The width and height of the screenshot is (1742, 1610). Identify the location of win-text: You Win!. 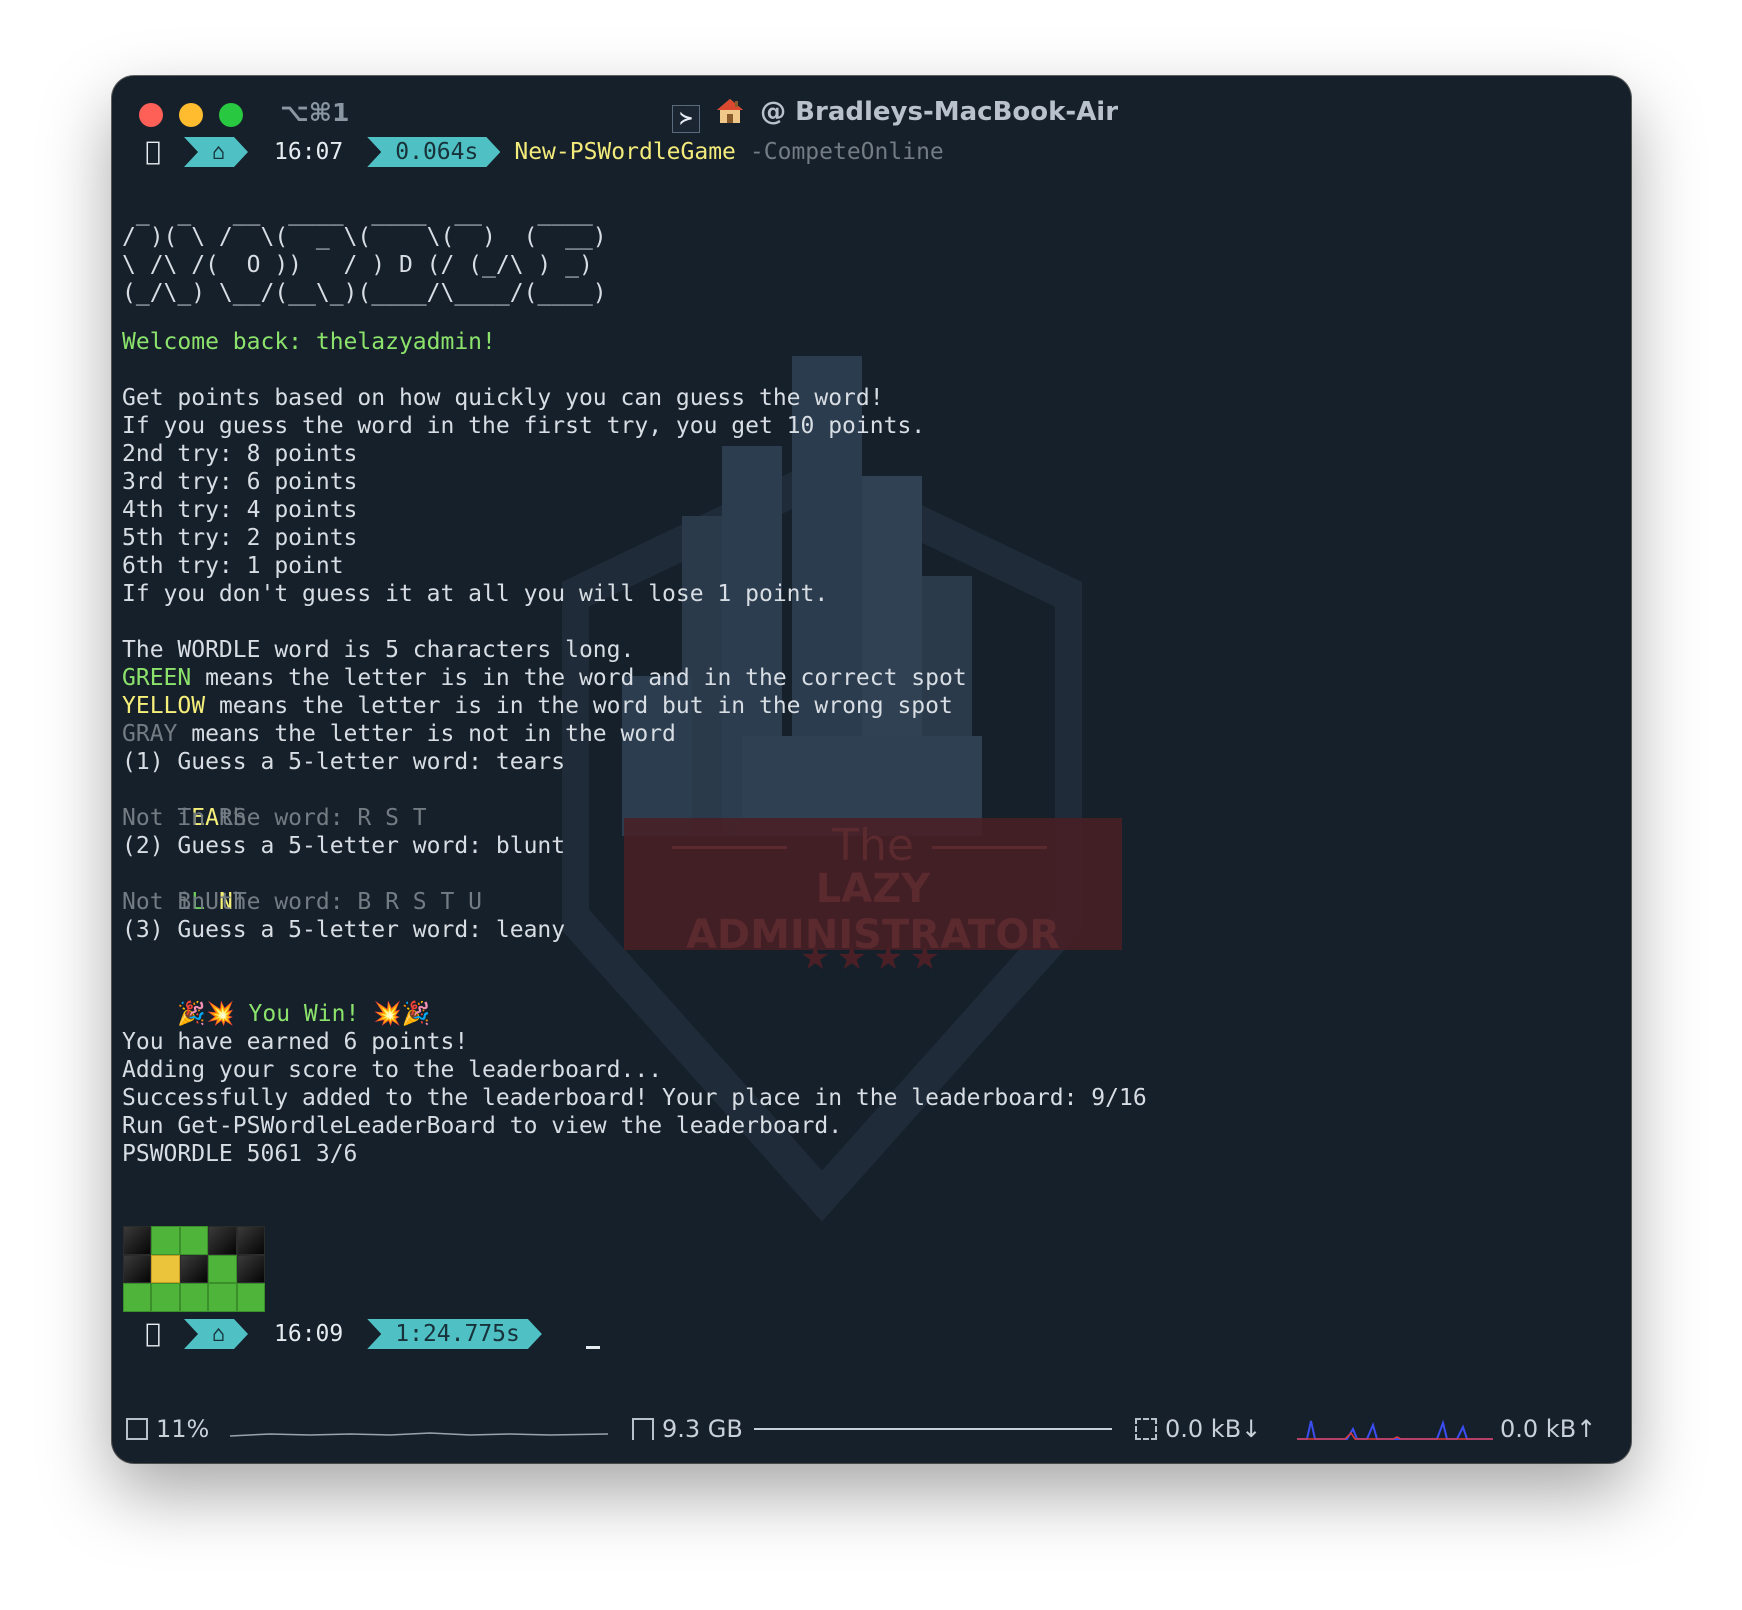
(304, 1014).